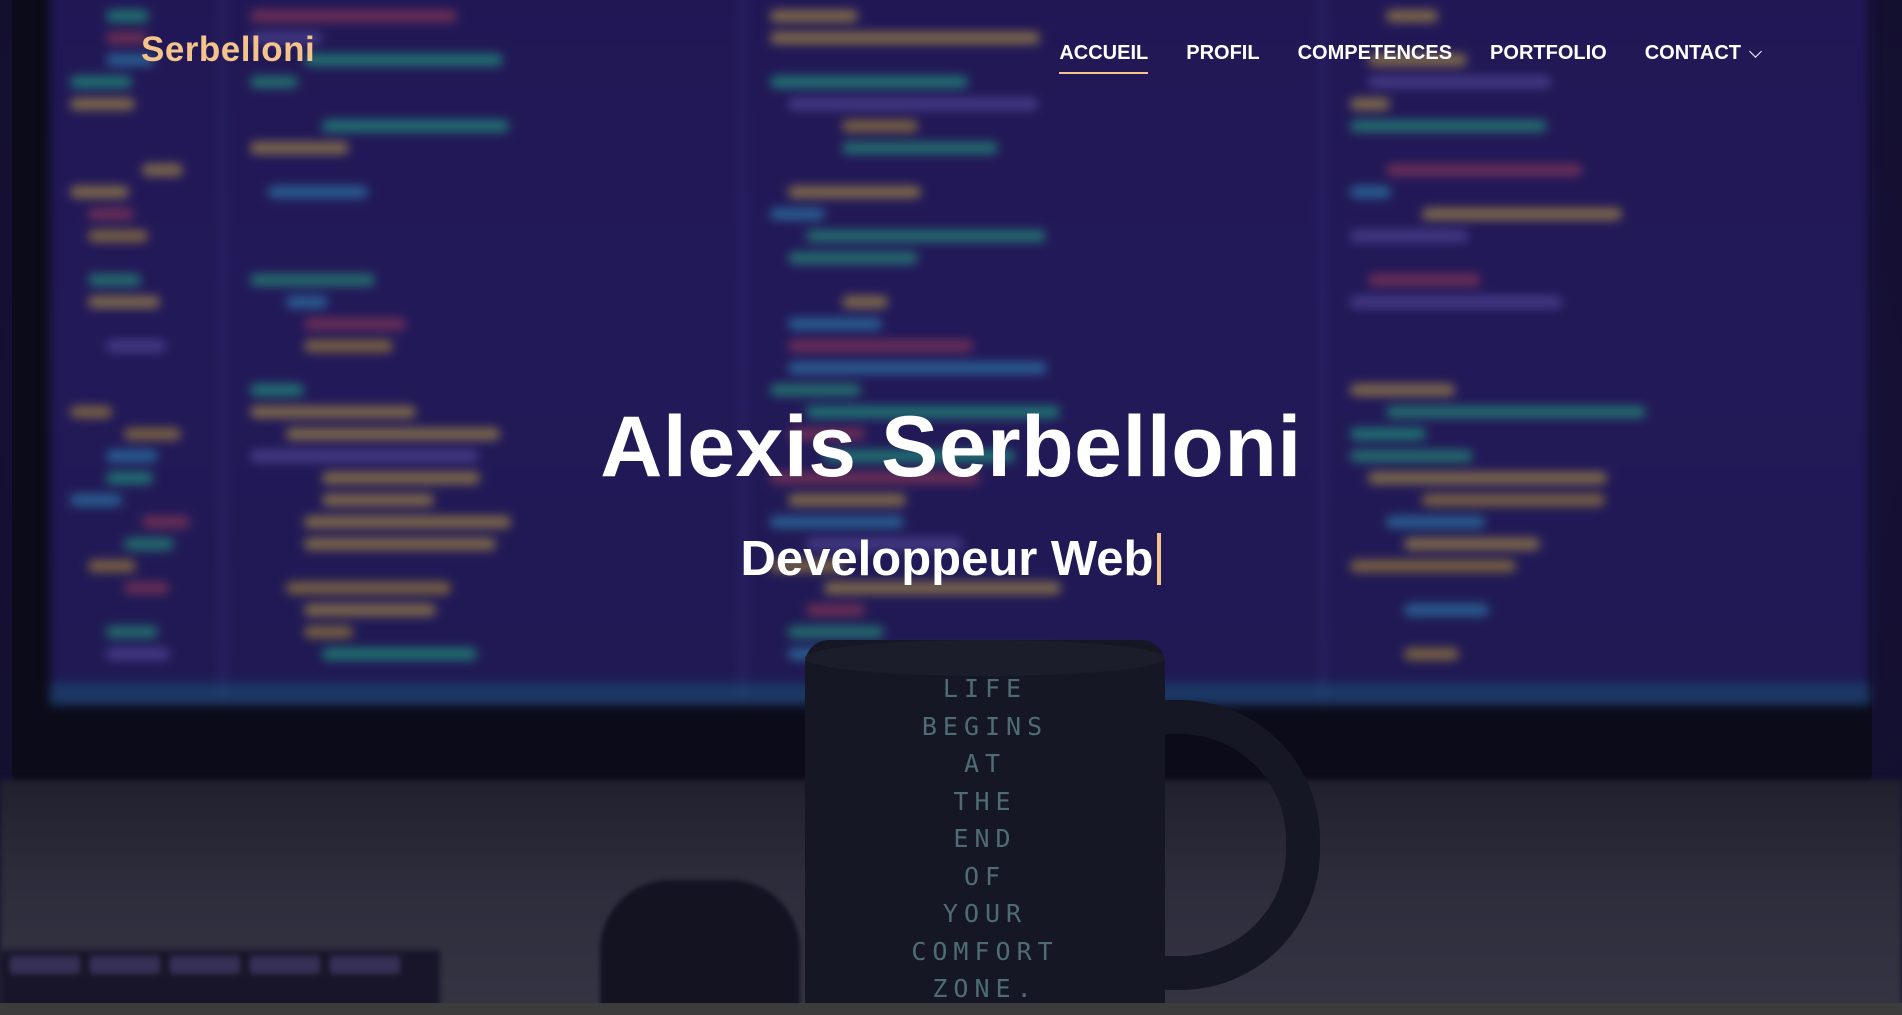 Image resolution: width=1902 pixels, height=1015 pixels. I want to click on nav-item-label: PROFIL, so click(1223, 53).